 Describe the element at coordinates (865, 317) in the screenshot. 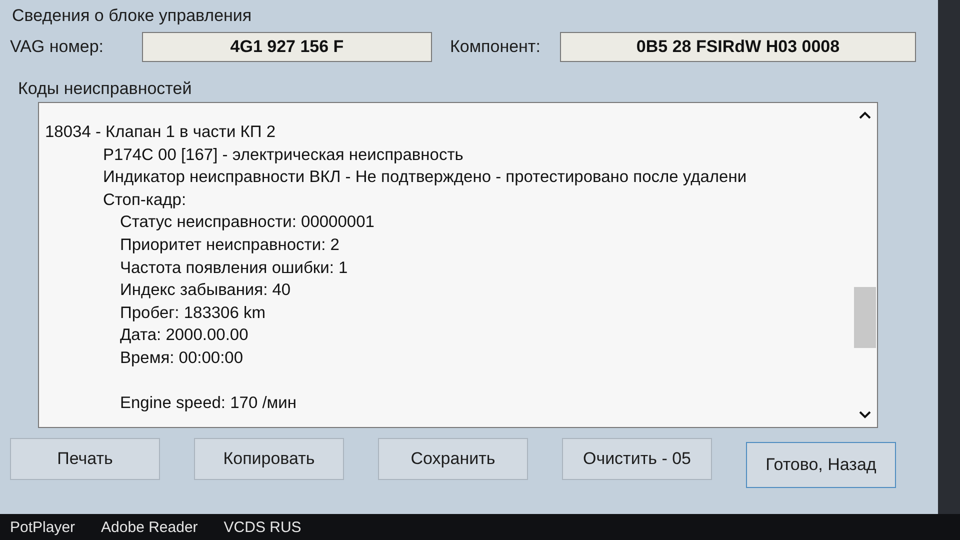

I see `scrollbar-thumb` at that location.